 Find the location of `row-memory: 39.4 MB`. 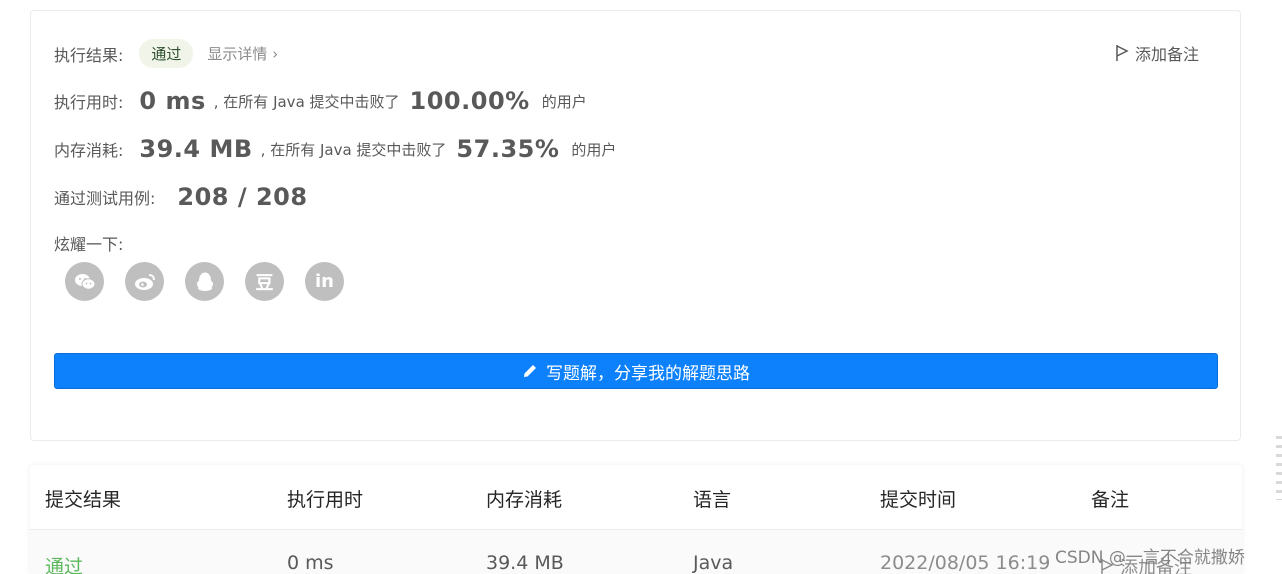

row-memory: 39.4 MB is located at coordinates (525, 563).